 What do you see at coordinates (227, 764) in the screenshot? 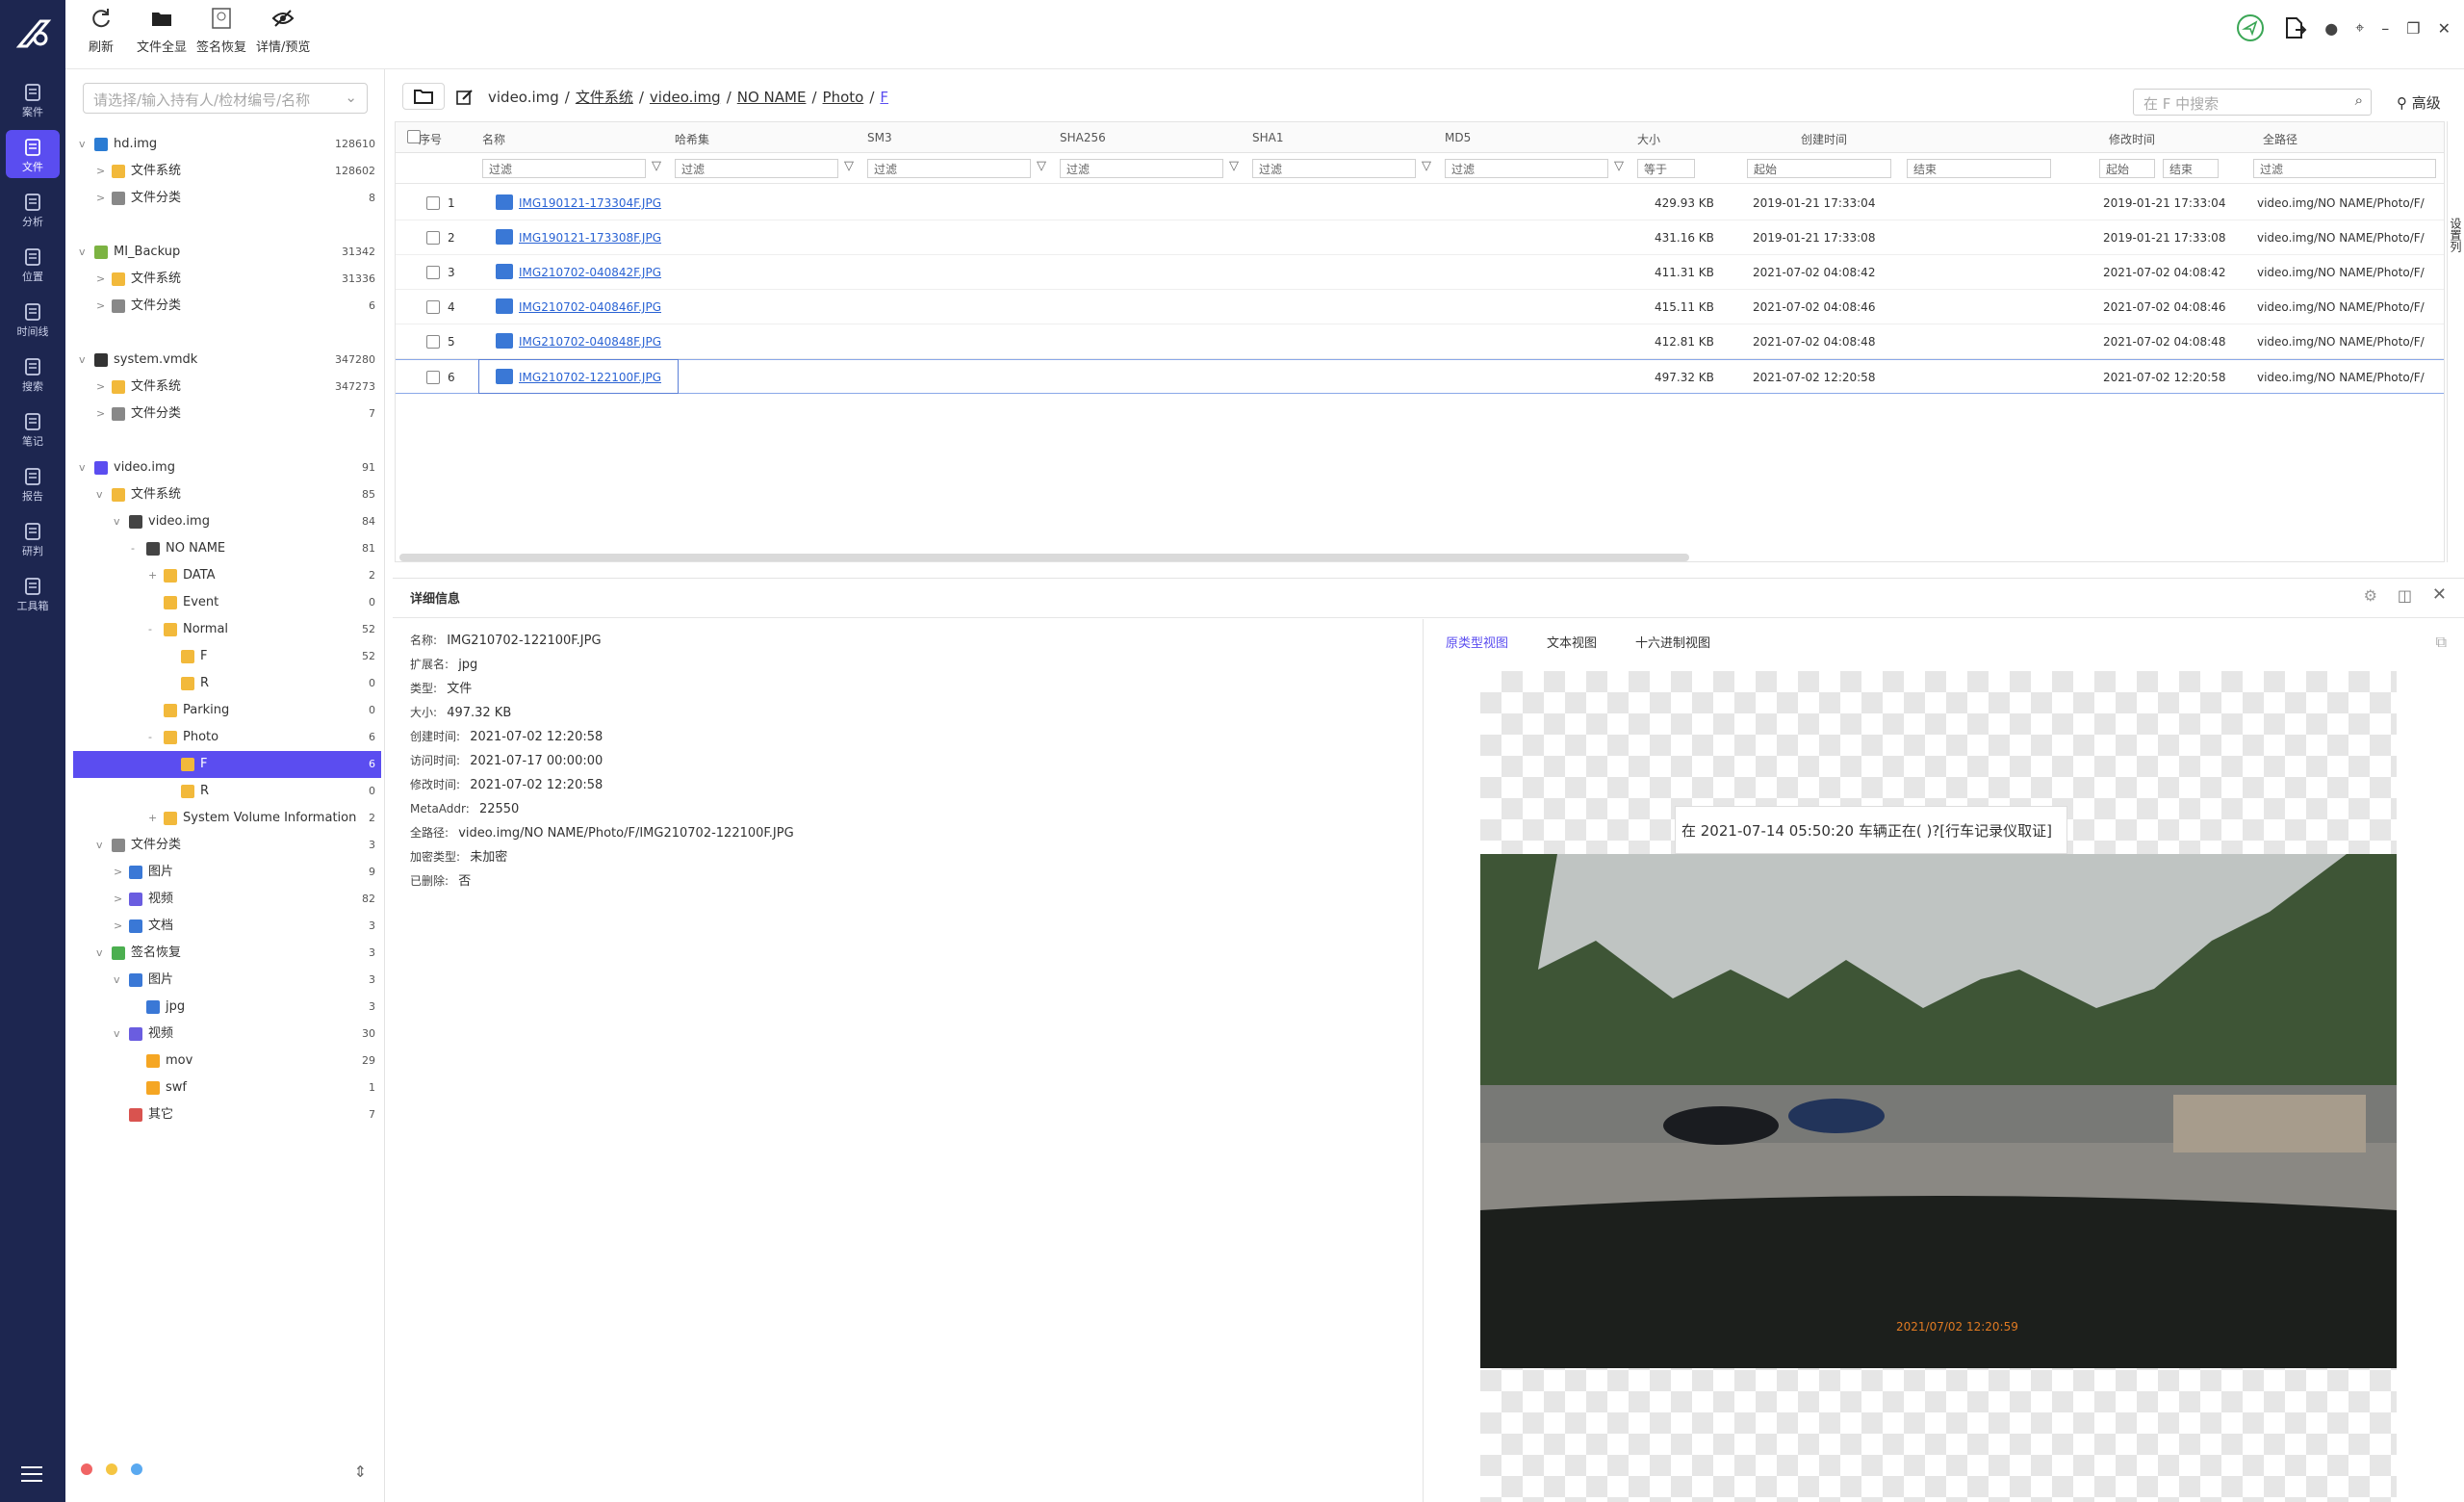
I see `tree-item: F6` at bounding box center [227, 764].